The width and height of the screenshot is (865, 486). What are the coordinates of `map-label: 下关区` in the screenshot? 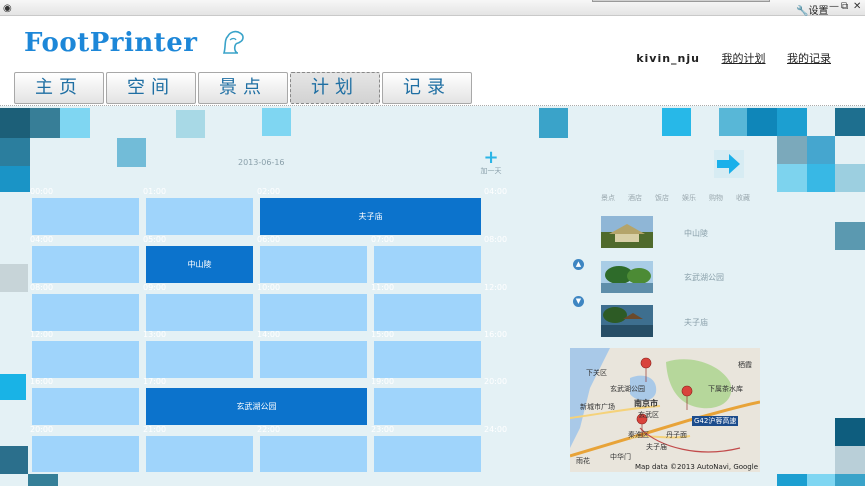 It's located at (596, 373).